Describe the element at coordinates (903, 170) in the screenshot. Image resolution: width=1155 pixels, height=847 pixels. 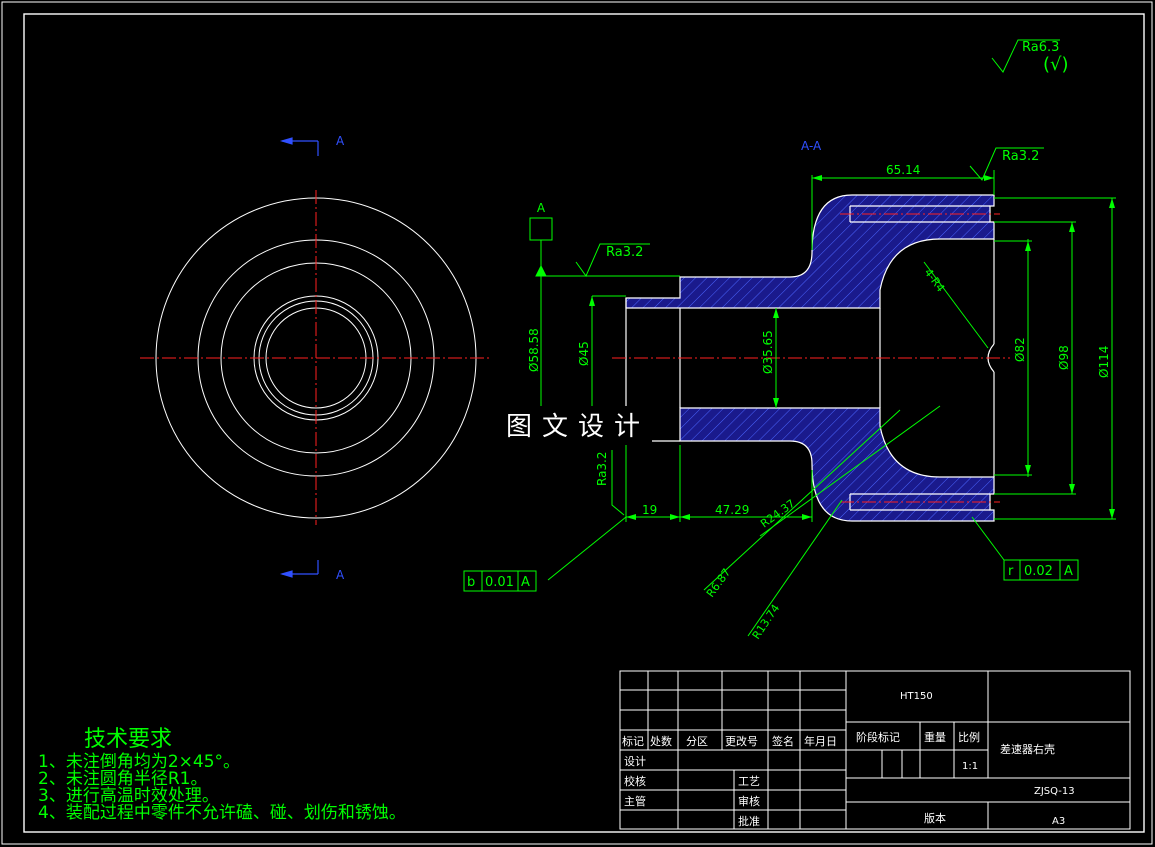
I see `dim-length-65: 65.14` at that location.